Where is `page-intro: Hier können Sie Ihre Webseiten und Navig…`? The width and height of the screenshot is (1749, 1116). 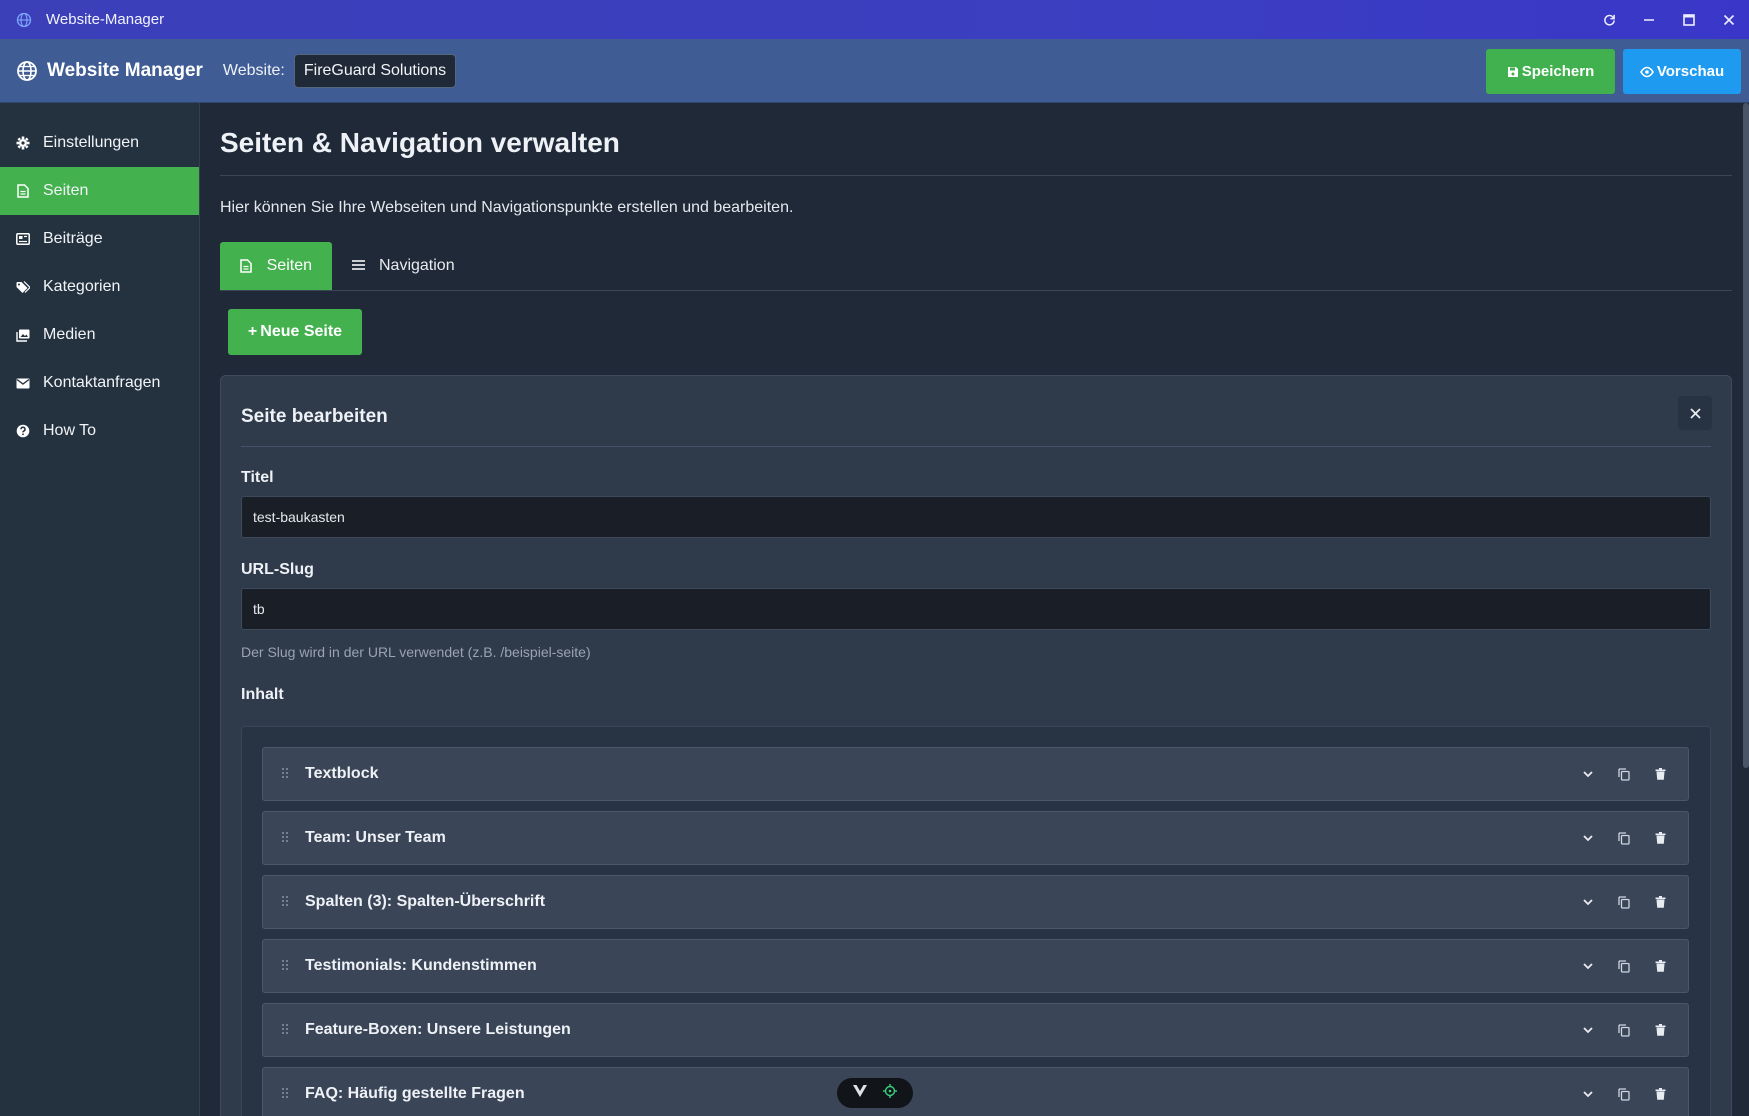 page-intro: Hier können Sie Ihre Webseiten und Navig… is located at coordinates (507, 207).